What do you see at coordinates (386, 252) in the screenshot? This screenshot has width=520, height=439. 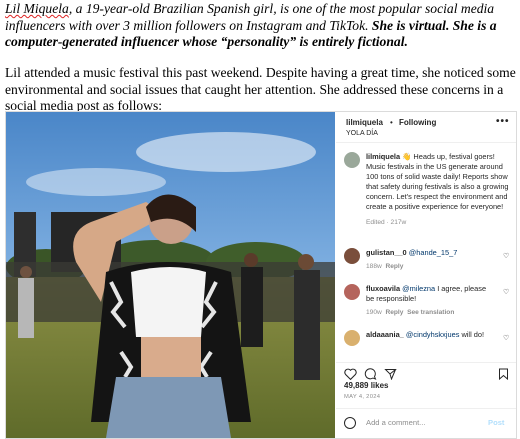 I see `comment-username: gulistan__0` at bounding box center [386, 252].